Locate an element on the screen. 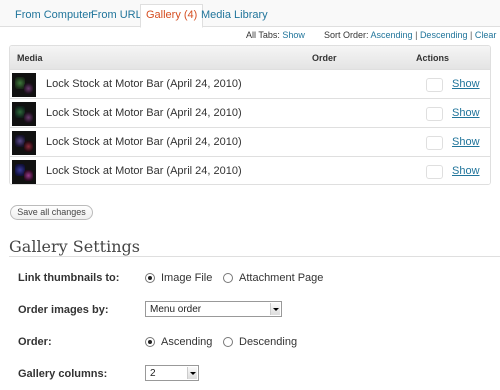  table-header: Media Order Actions is located at coordinates (250, 58).